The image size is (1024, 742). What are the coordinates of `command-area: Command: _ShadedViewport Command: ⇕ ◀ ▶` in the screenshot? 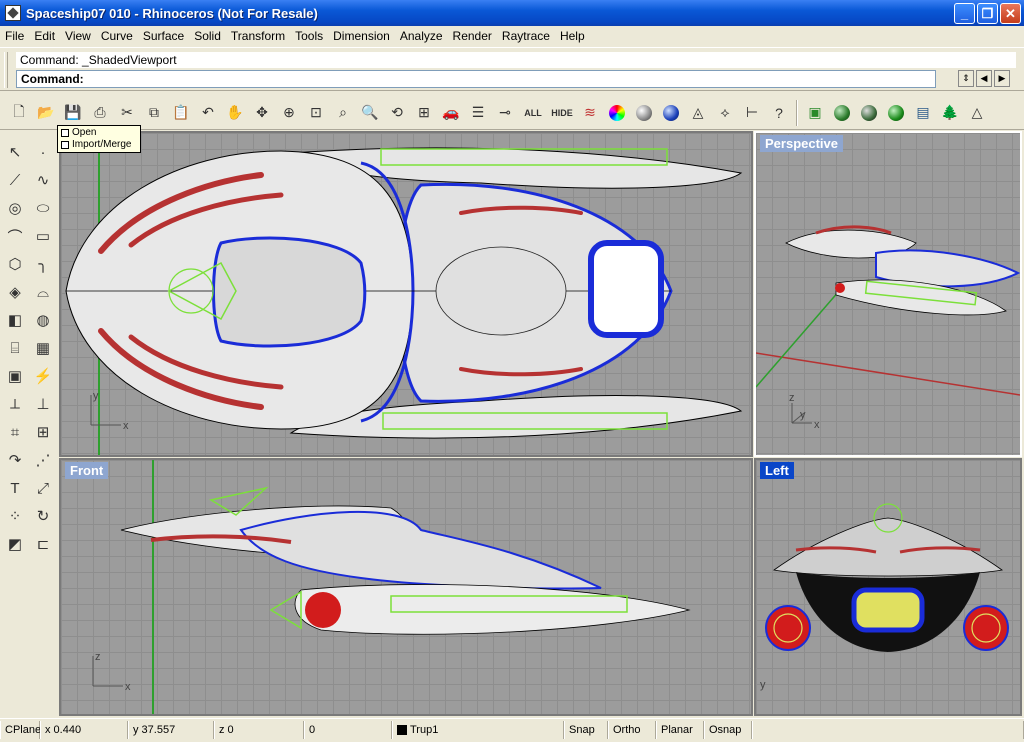 It's located at (512, 69).